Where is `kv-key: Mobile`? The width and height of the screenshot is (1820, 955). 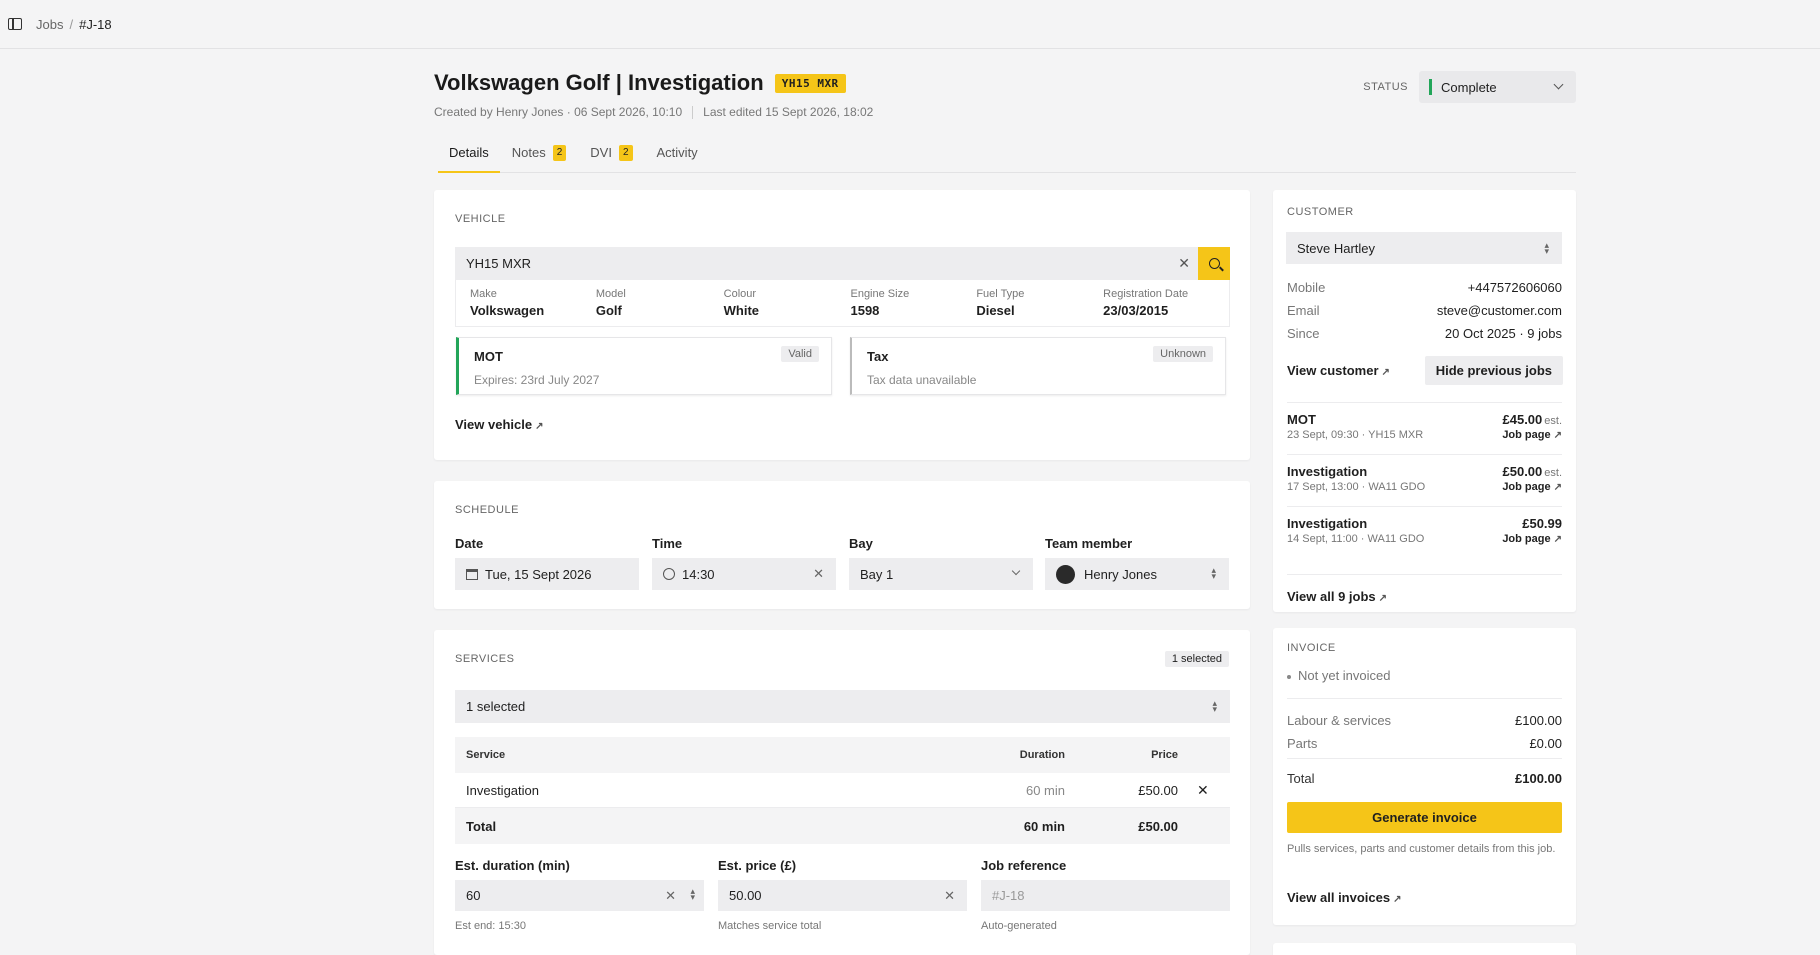
kv-key: Mobile is located at coordinates (1306, 287).